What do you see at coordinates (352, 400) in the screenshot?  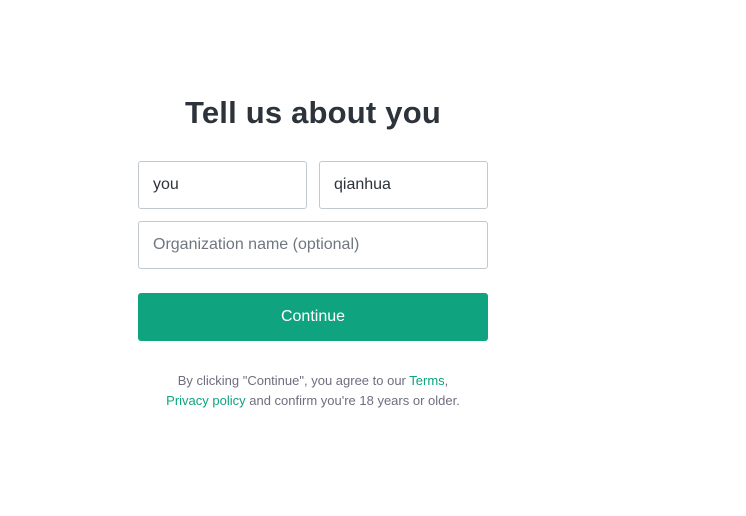 I see `legal-suffix: and confirm you're 18 years or older.` at bounding box center [352, 400].